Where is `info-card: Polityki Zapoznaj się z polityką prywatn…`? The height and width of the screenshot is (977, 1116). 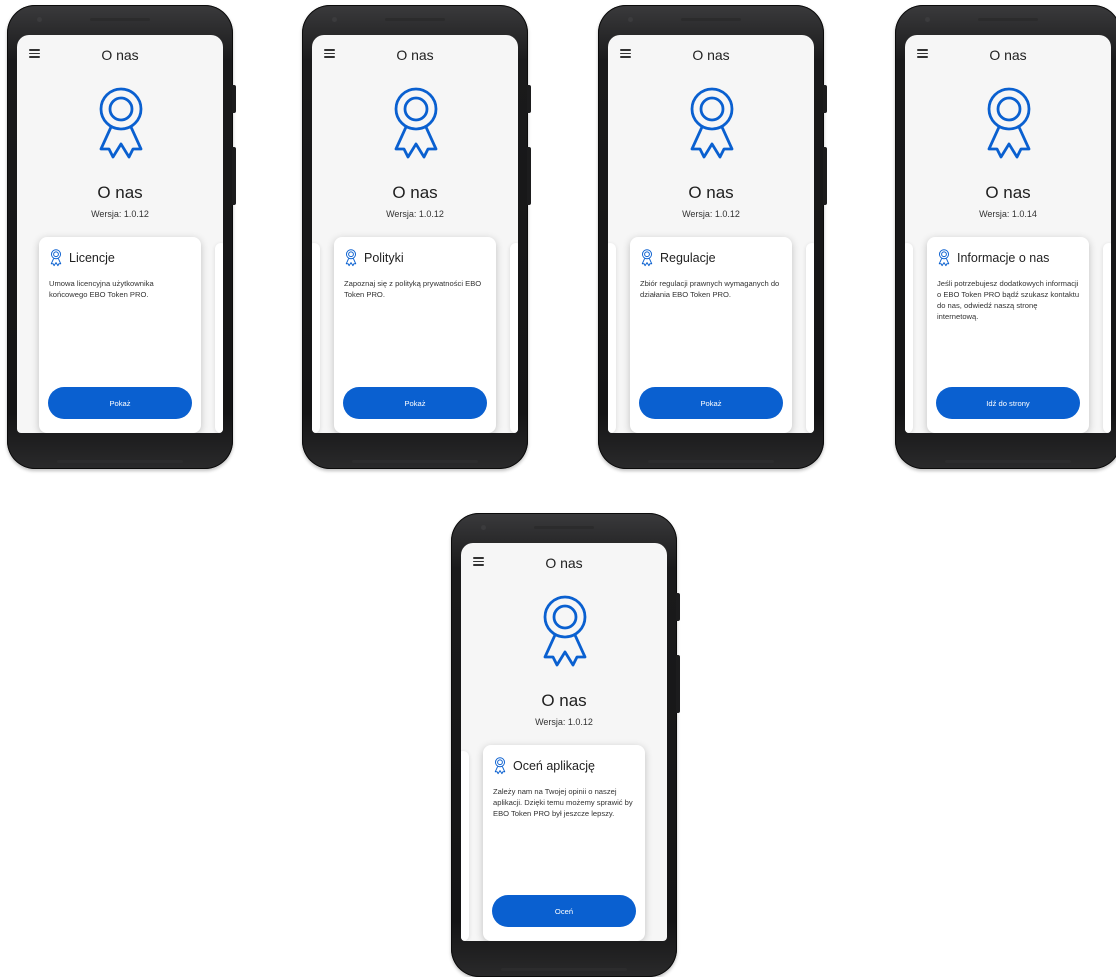
info-card: Polityki Zapoznaj się z polityką prywatn… is located at coordinates (415, 335).